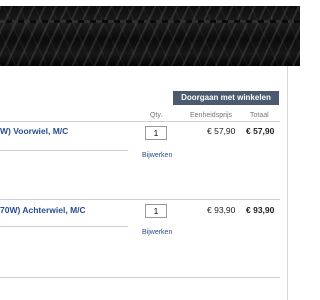  I want to click on total-price-rear-tire: € 93,90, so click(260, 210).